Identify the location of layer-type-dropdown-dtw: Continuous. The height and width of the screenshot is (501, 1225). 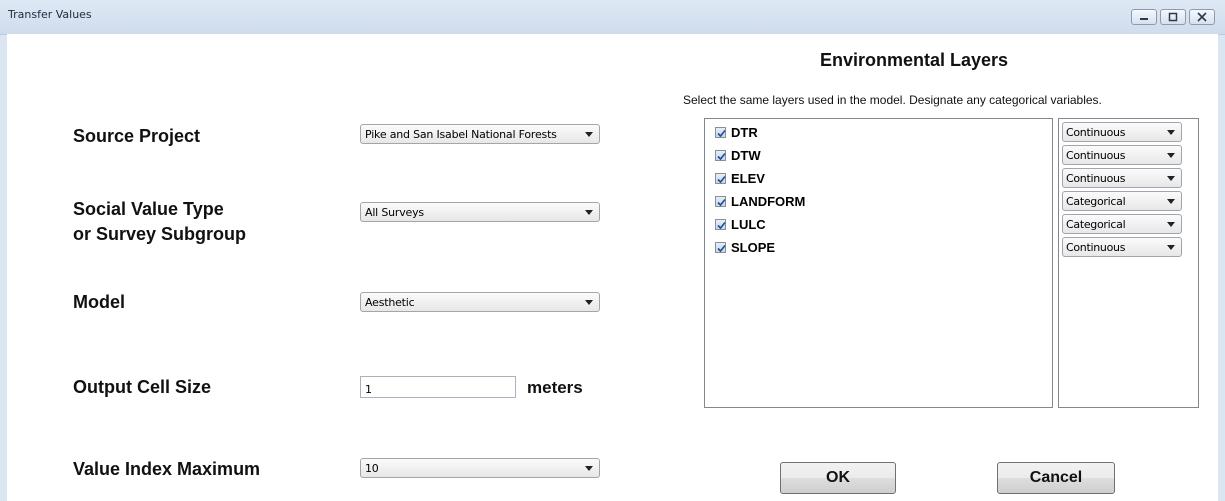
(1122, 155).